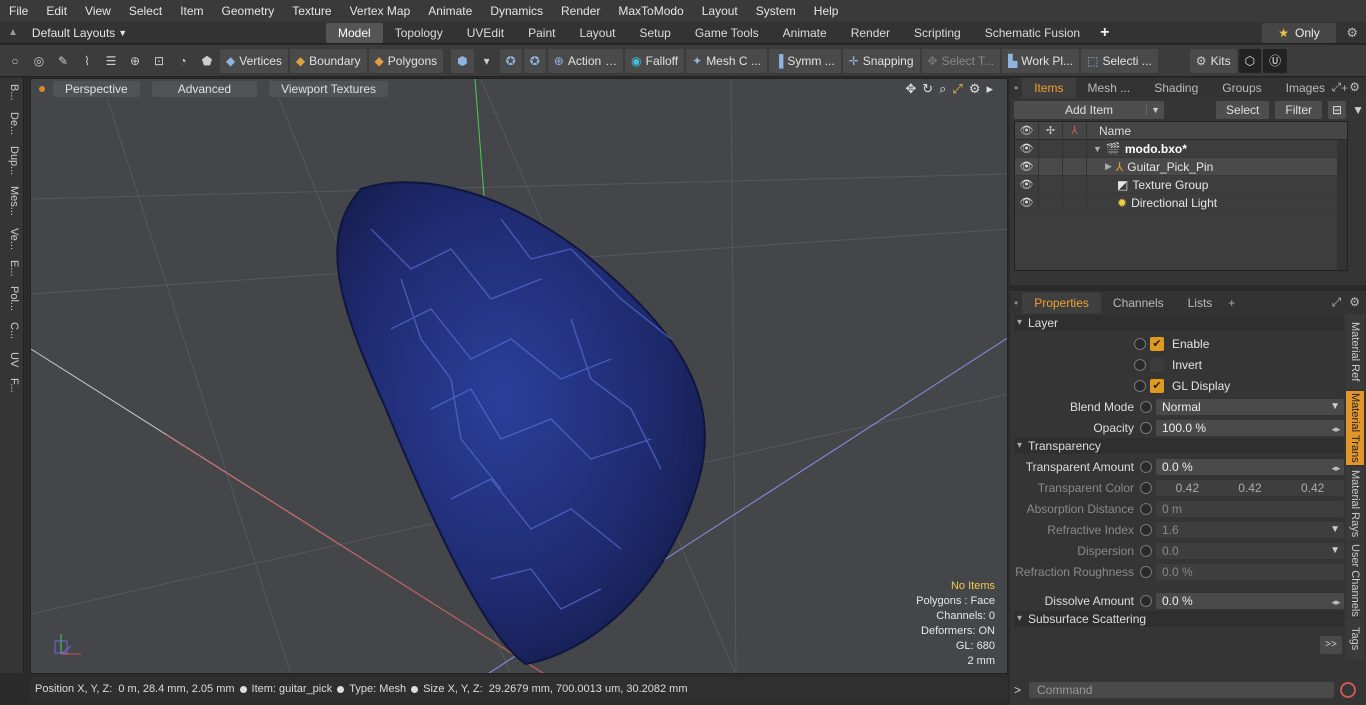  I want to click on add-tab-button: +, so click(1231, 303).